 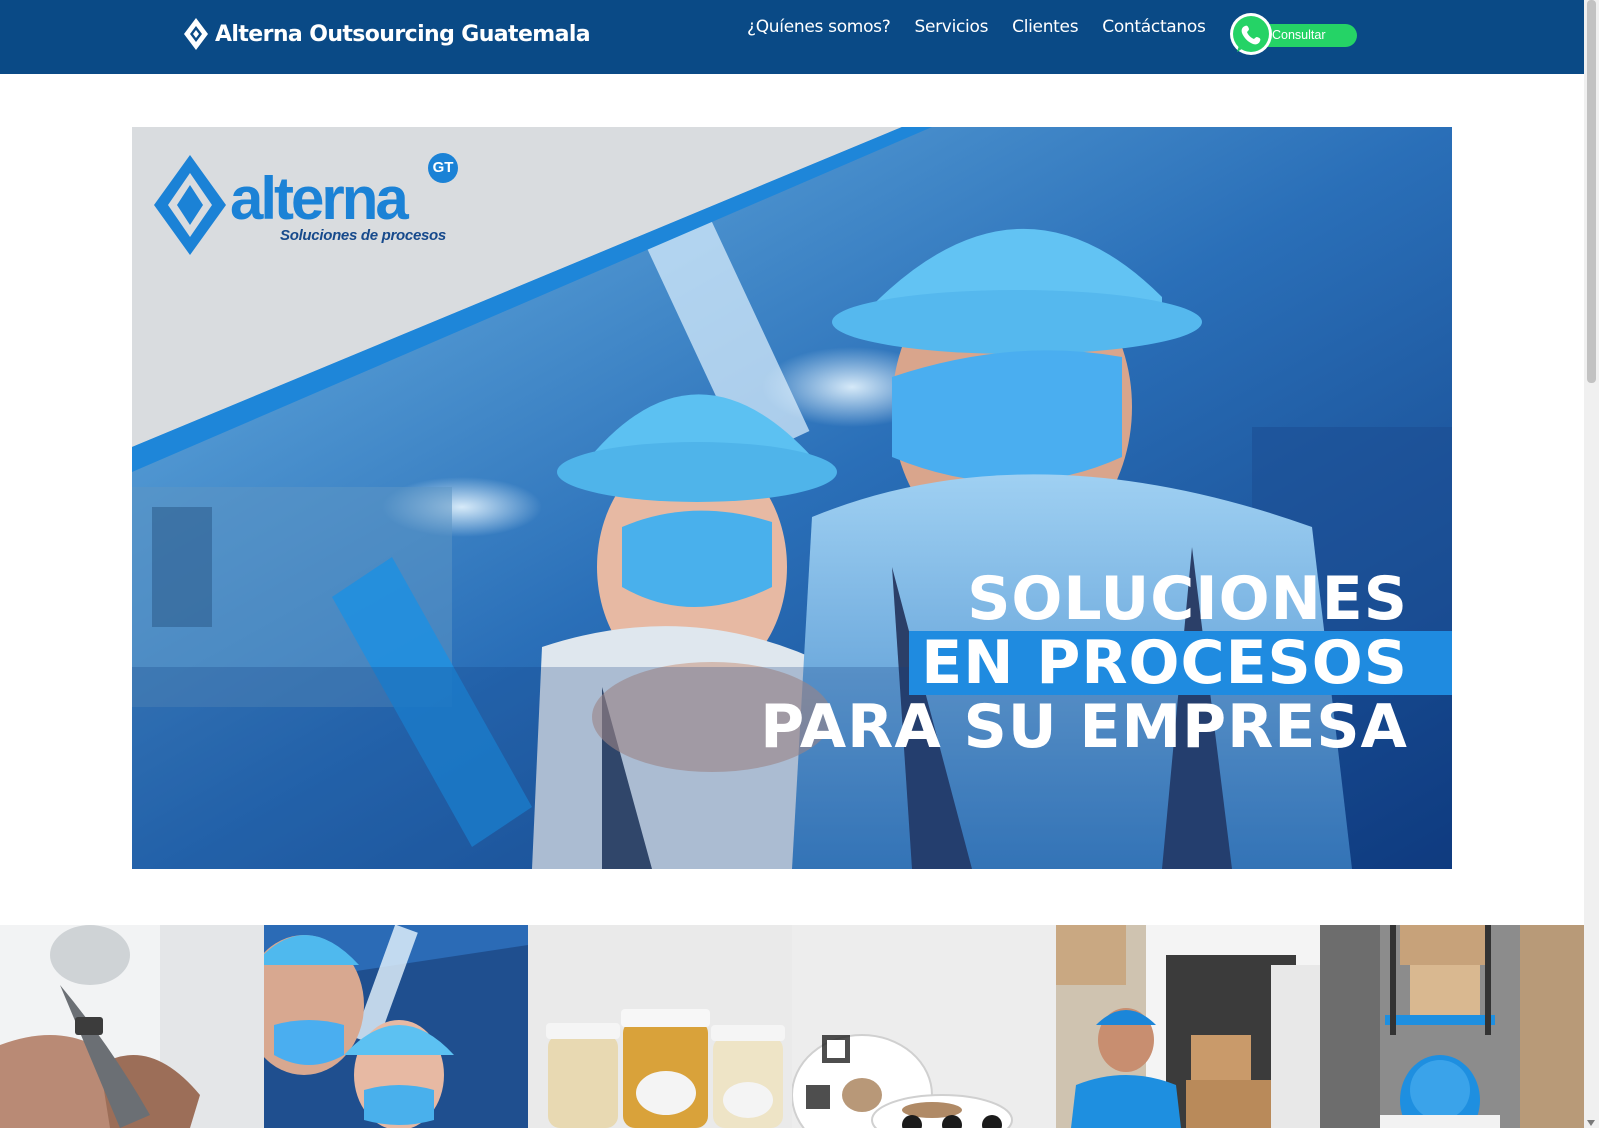 What do you see at coordinates (1591, 564) in the screenshot?
I see `page-scrollbar` at bounding box center [1591, 564].